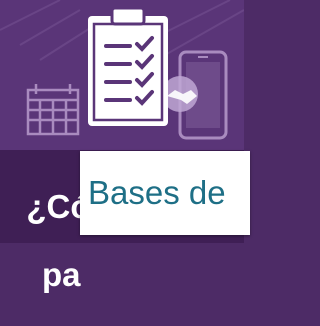  Describe the element at coordinates (61, 274) in the screenshot. I see `title-line-2: pa` at that location.